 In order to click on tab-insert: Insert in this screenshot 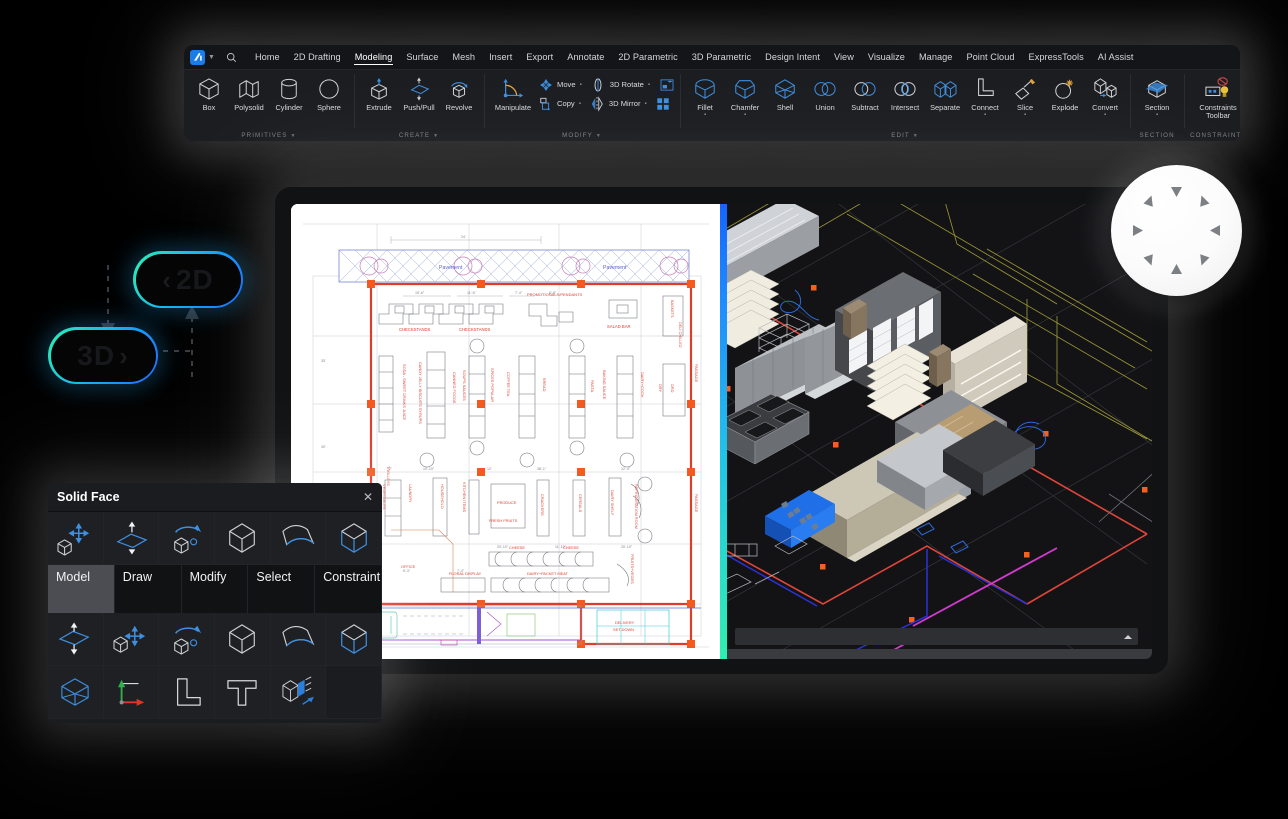, I will do `click(500, 57)`.